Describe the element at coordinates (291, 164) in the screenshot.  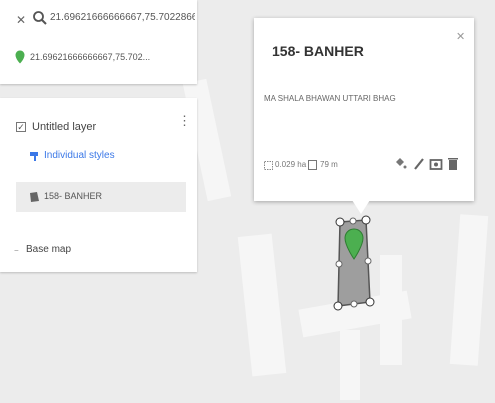
I see `area-value: 0.029 ha` at that location.